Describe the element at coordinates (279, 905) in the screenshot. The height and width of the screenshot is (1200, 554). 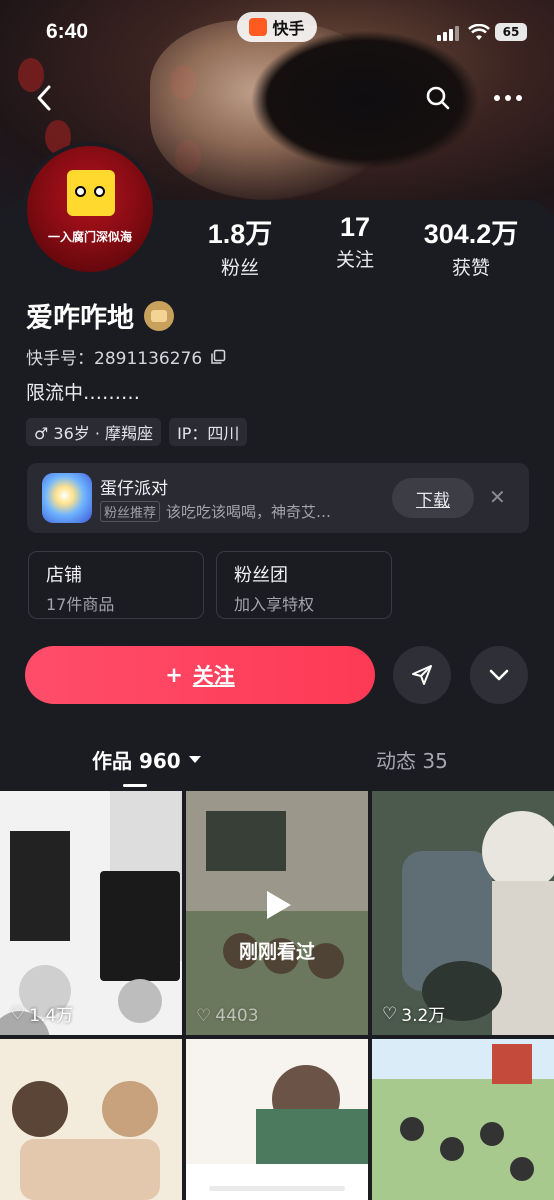
I see `play-icon` at that location.